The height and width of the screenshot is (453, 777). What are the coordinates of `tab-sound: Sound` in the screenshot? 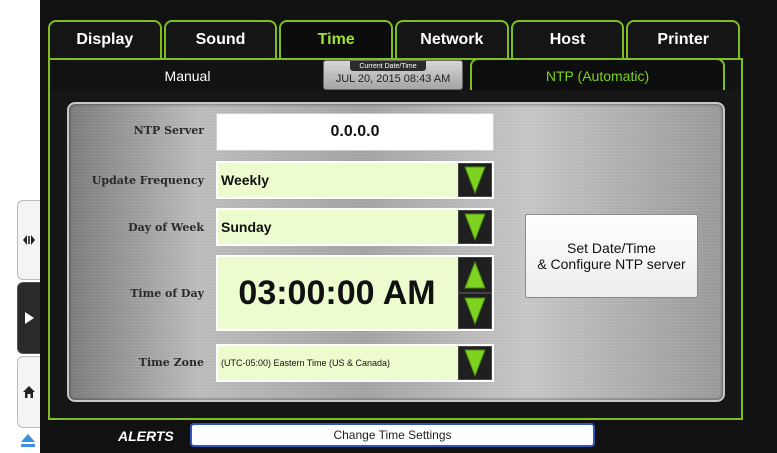 It's located at (220, 39).